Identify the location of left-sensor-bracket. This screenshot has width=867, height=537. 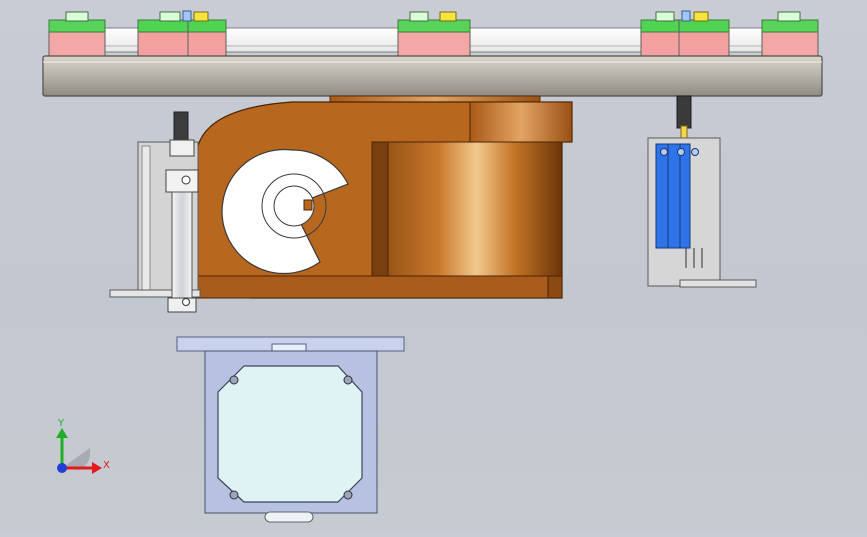
(155, 212).